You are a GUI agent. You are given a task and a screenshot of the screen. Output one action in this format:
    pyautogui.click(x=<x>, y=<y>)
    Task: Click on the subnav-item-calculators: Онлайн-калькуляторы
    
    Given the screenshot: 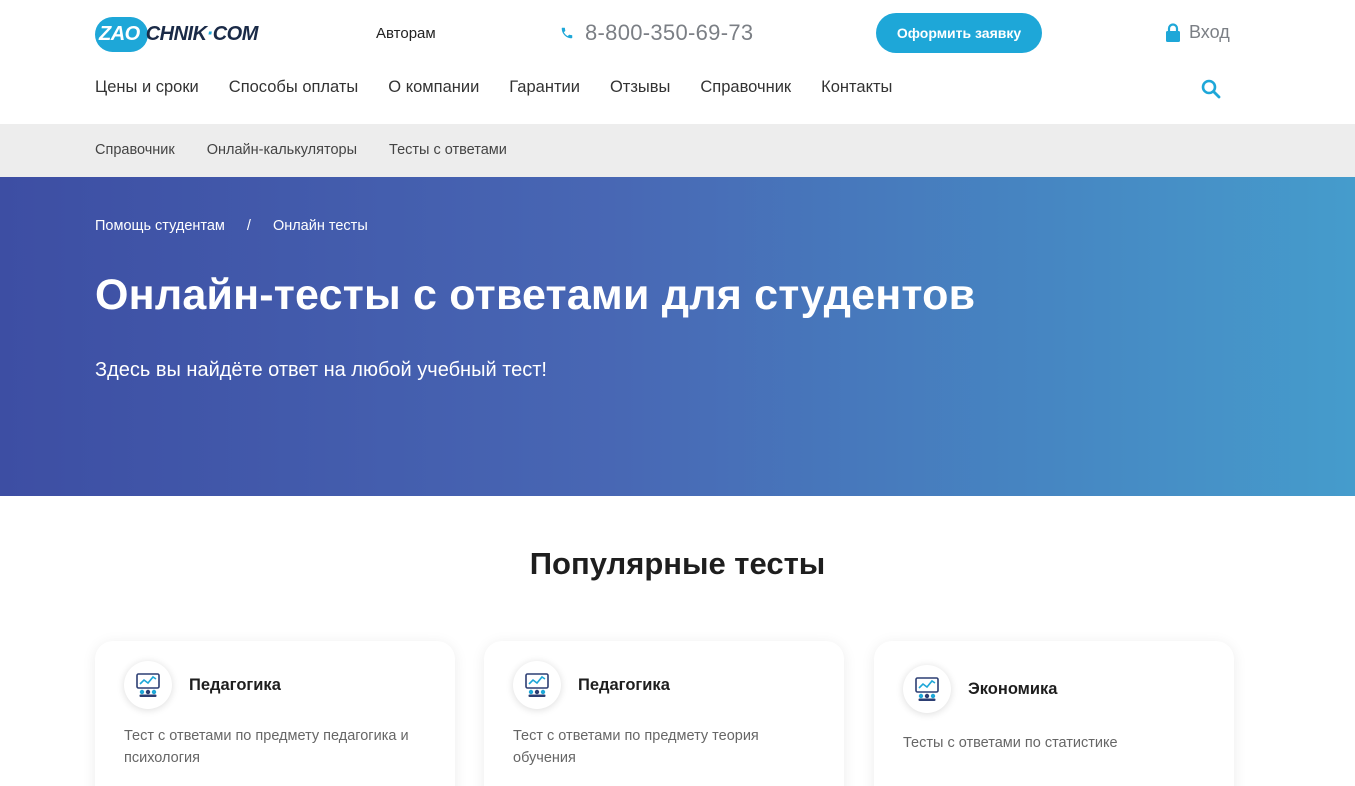 What is the action you would take?
    pyautogui.click(x=282, y=150)
    